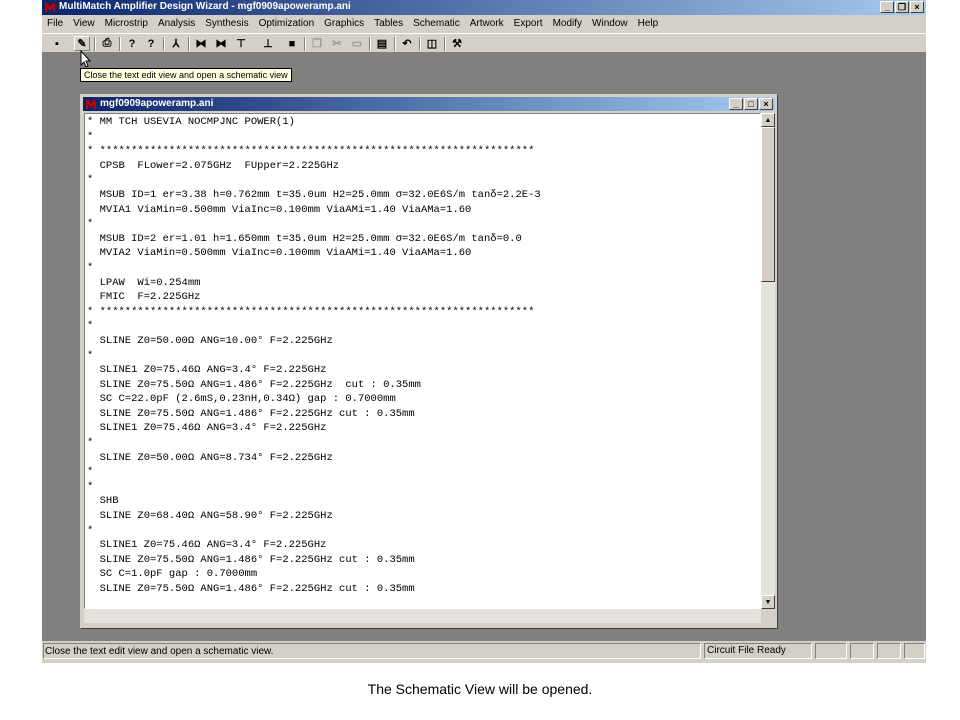  I want to click on menu-microstrip: Microstrip, so click(126, 23).